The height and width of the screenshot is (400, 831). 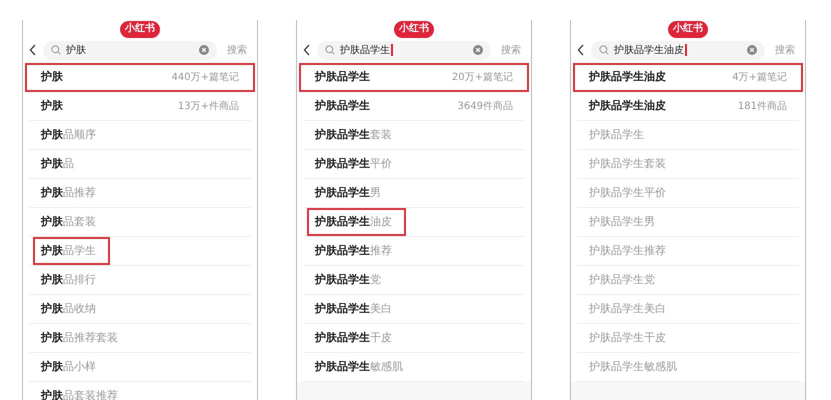 What do you see at coordinates (68, 280) in the screenshot?
I see `suggestion-item: 护肤品排行` at bounding box center [68, 280].